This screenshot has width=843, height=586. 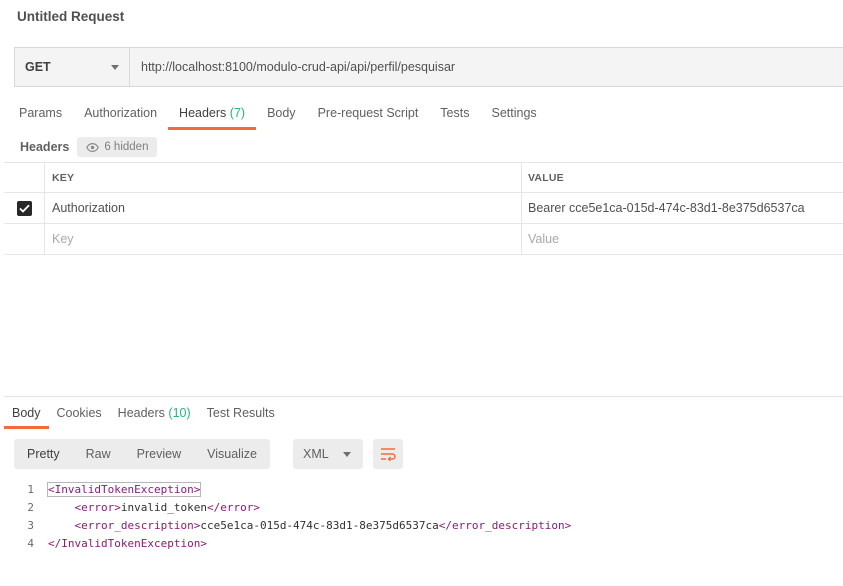 I want to click on line-number: 2, so click(x=30, y=507).